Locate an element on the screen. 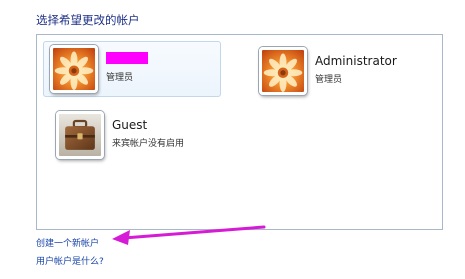 The width and height of the screenshot is (465, 279). page-title: 选择希望更改的帐户 is located at coordinates (88, 20).